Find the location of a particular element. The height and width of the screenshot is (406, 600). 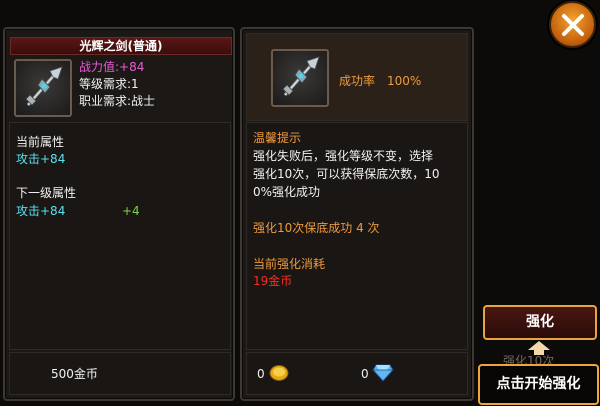

enhance-item-slot is located at coordinates (300, 78).